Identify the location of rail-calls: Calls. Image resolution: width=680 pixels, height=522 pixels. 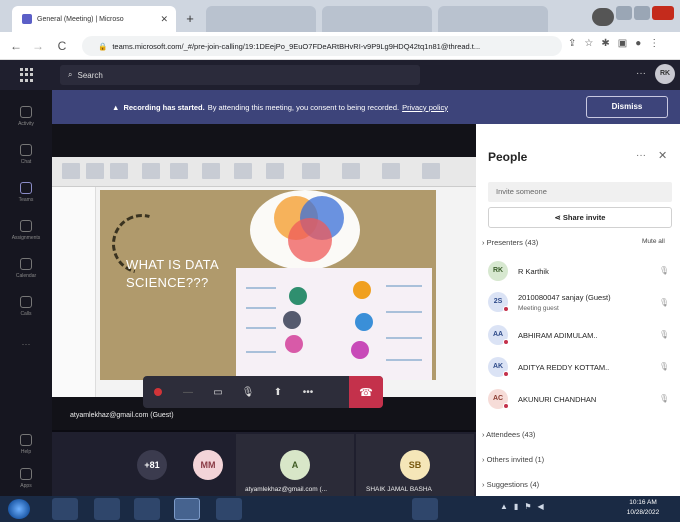
(26, 306).